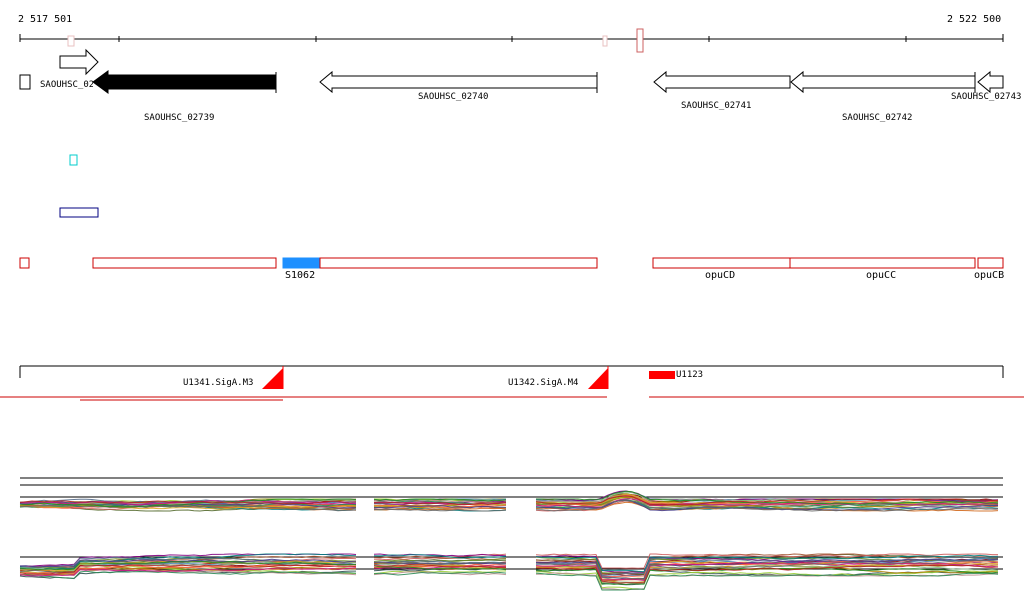 This screenshot has height=615, width=1024. Describe the element at coordinates (720, 275) in the screenshot. I see `annotation-label-opucd: opuCD` at that location.